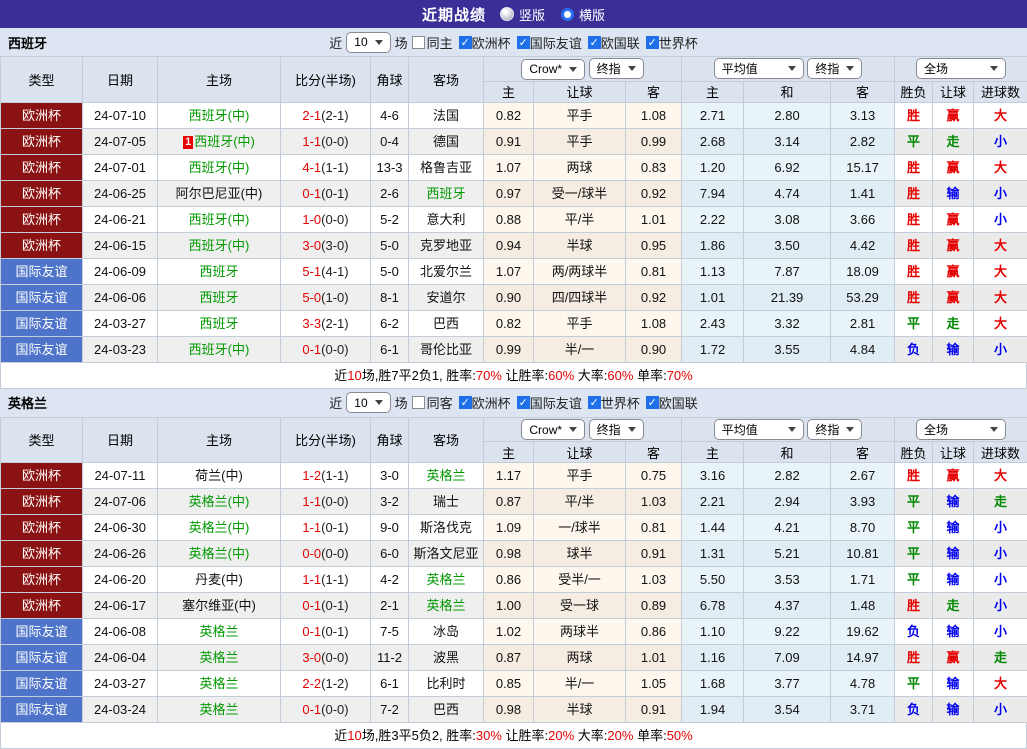 The image size is (1027, 749). What do you see at coordinates (654, 115) in the screenshot?
I see `odds-away: 1.08` at bounding box center [654, 115].